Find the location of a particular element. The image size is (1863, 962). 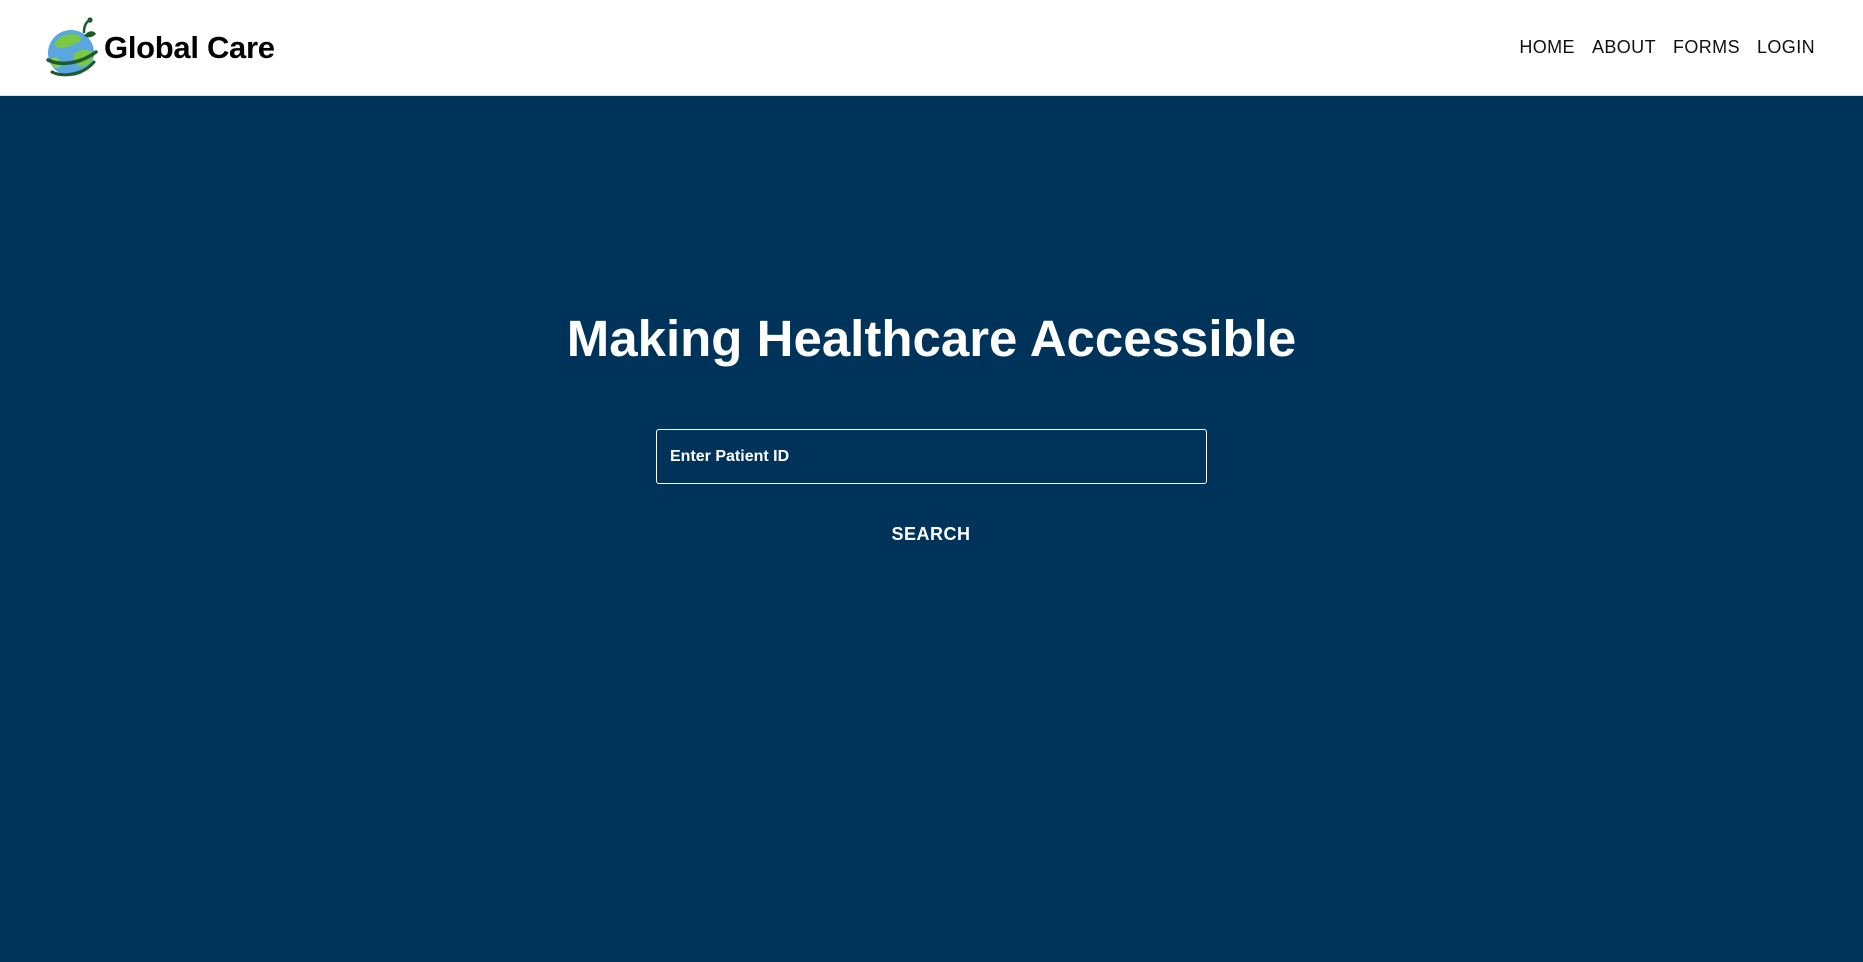

nav-link-login: LOGIN is located at coordinates (1786, 47).